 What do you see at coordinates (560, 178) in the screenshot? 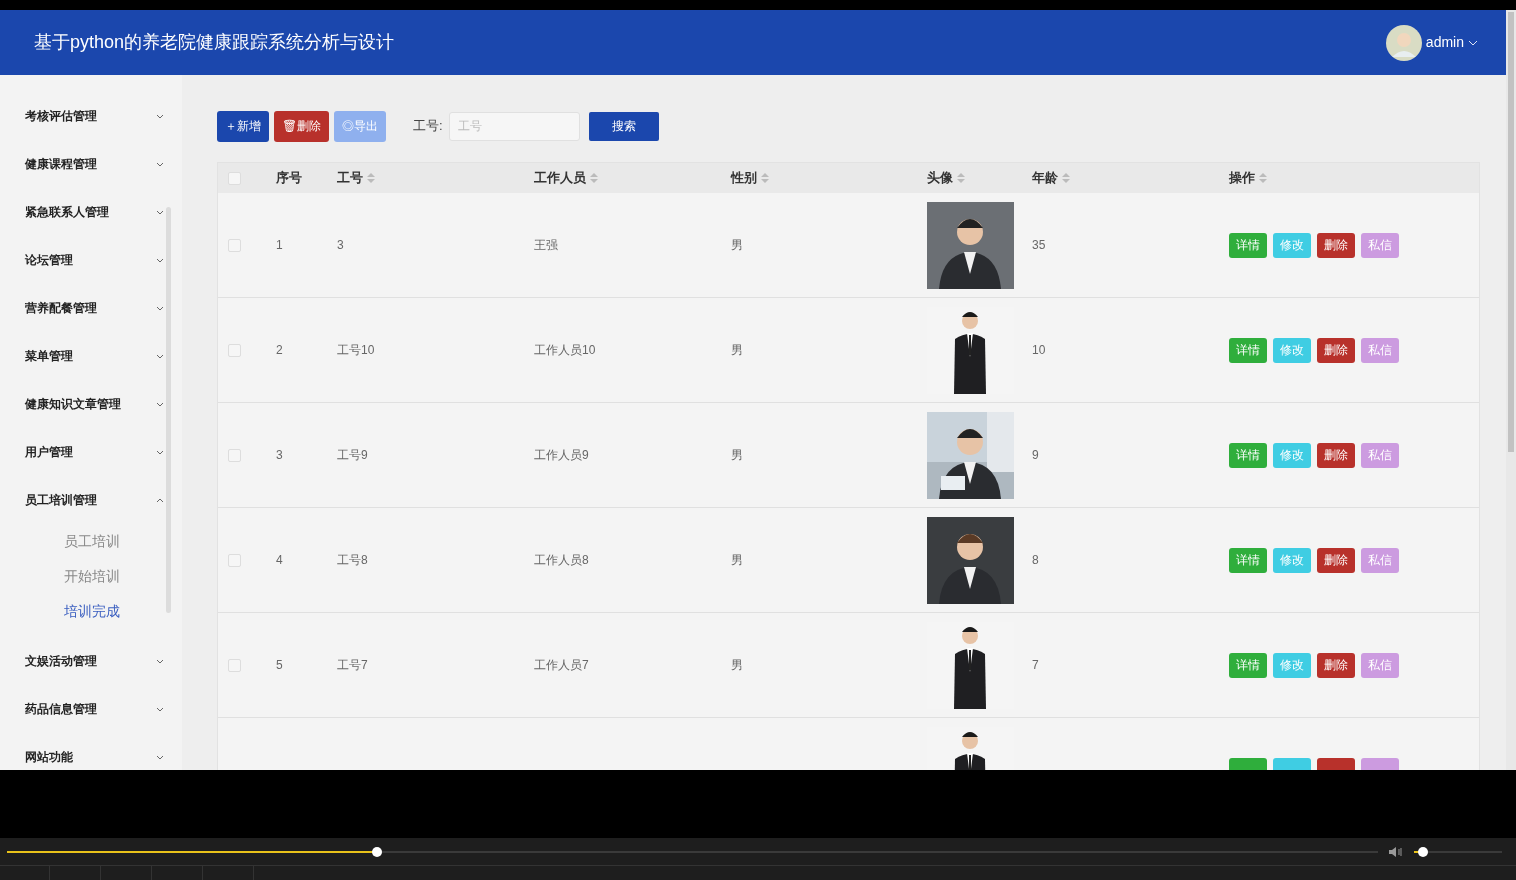
I see `column-header: 工作人员` at bounding box center [560, 178].